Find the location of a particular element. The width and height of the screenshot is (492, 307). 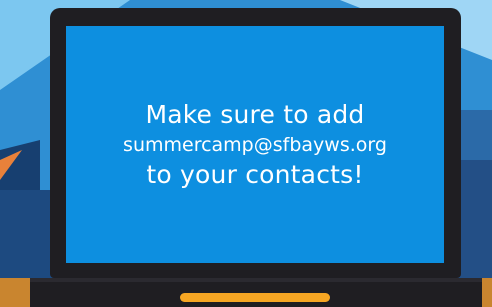

email-address: summercamp@sfbayws.org is located at coordinates (255, 144).